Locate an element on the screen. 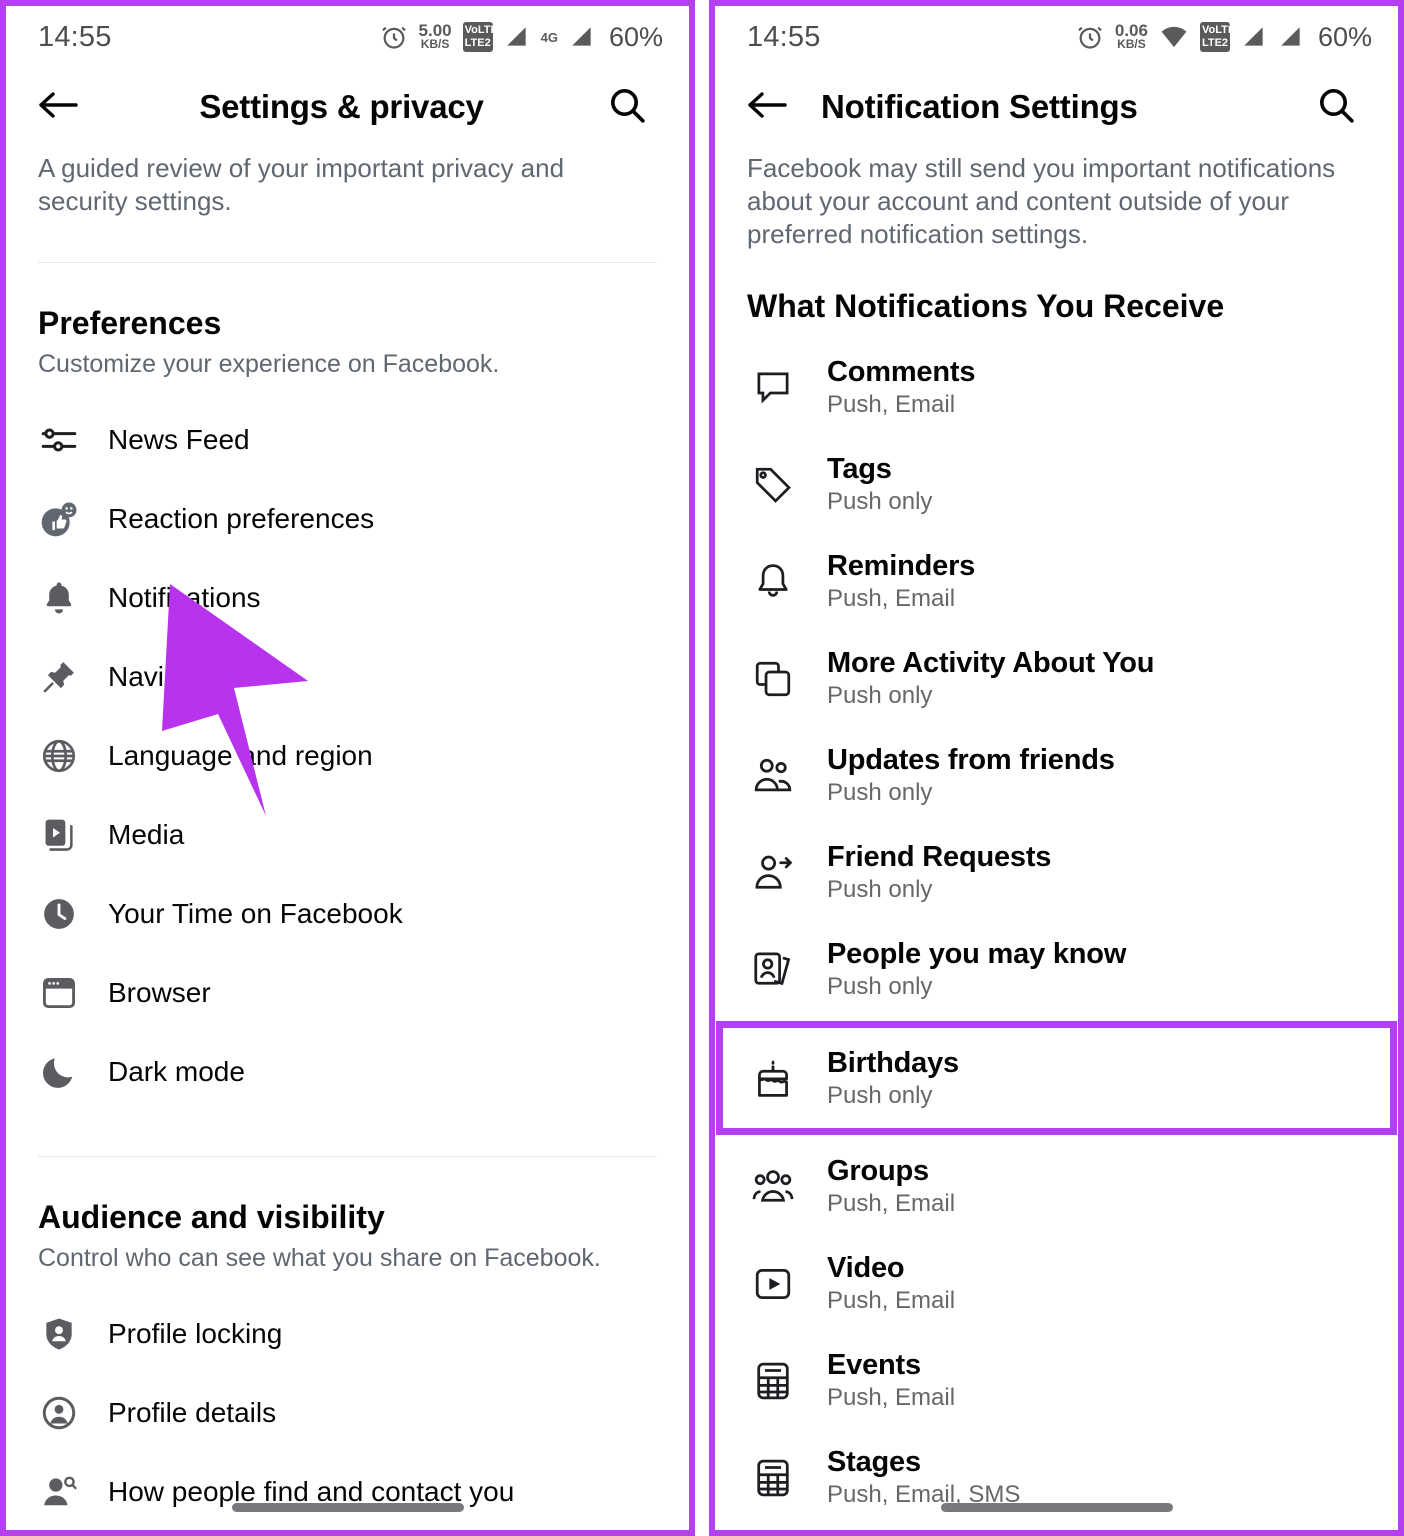 This screenshot has height=1536, width=1404. settings-item-label: News Feed is located at coordinates (179, 439).